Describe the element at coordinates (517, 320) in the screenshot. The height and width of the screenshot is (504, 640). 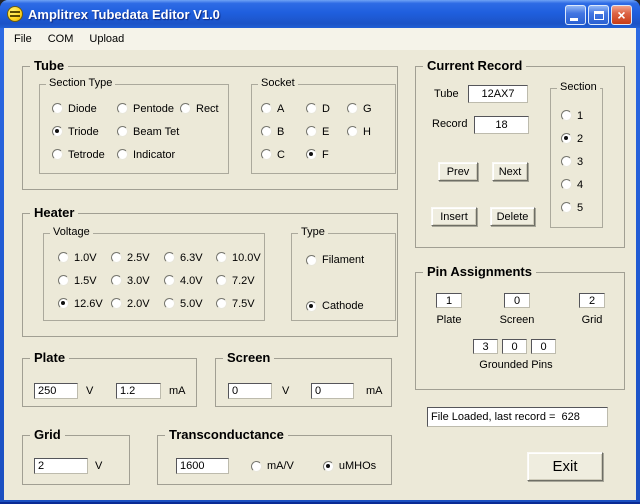
I see `screen-pin-label: Screen` at that location.